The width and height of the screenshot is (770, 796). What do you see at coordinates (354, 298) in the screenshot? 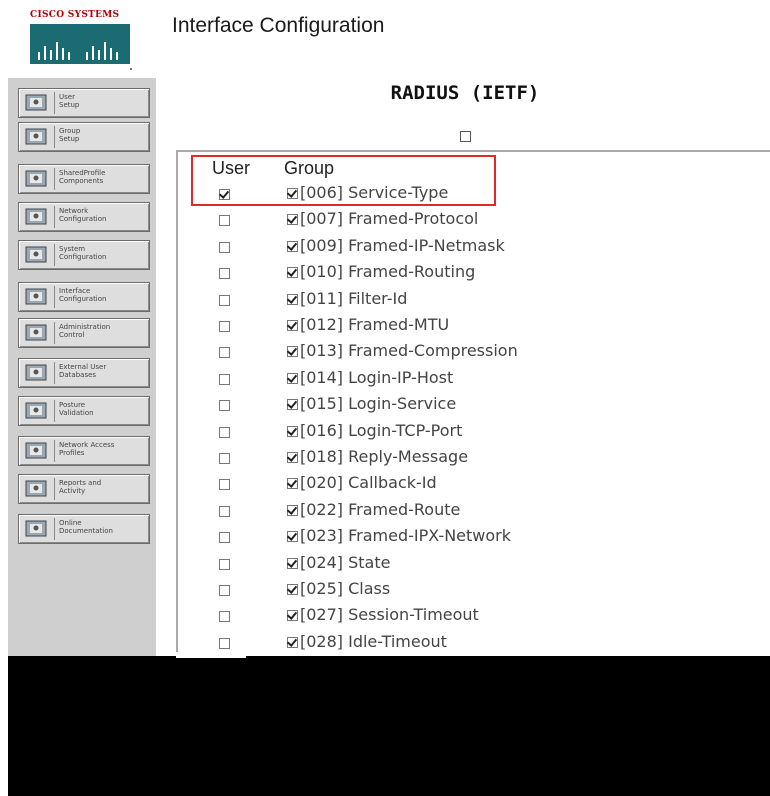
I see `attribute-label: [011] Filter-Id` at bounding box center [354, 298].